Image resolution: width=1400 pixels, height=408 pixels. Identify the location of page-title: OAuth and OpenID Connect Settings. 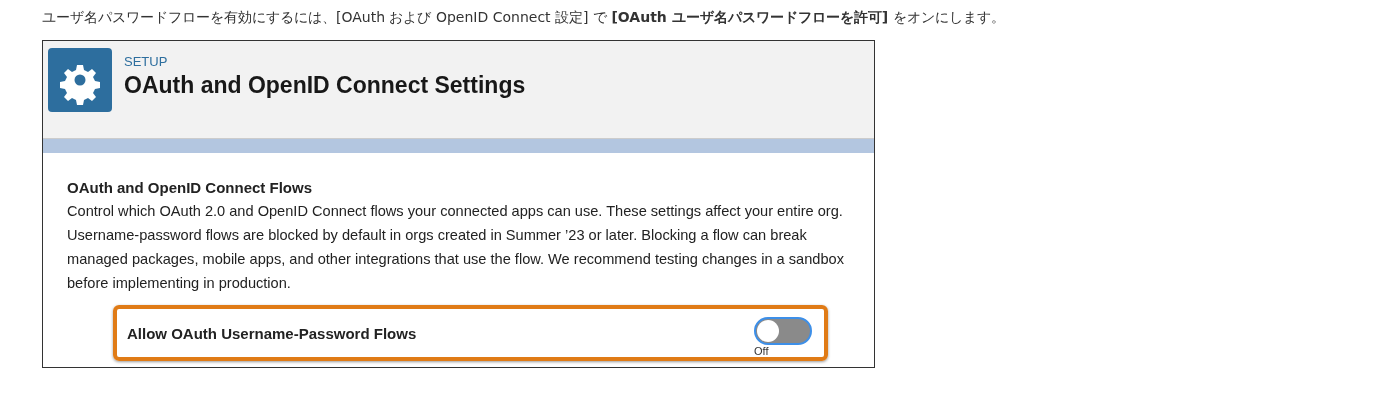
(325, 85).